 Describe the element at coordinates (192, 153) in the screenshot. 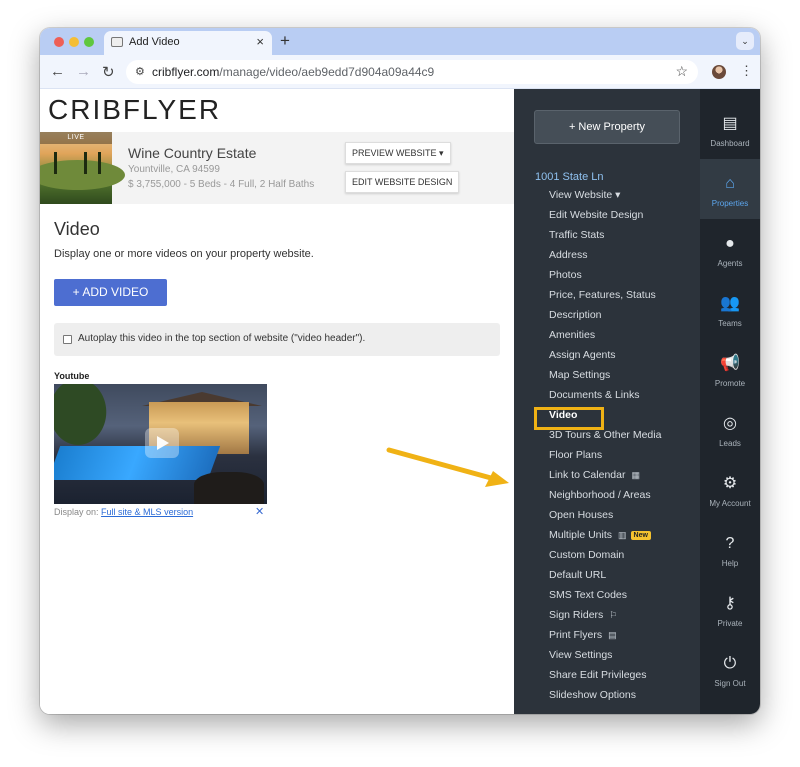

I see `property-name: Wine Country Estate` at that location.